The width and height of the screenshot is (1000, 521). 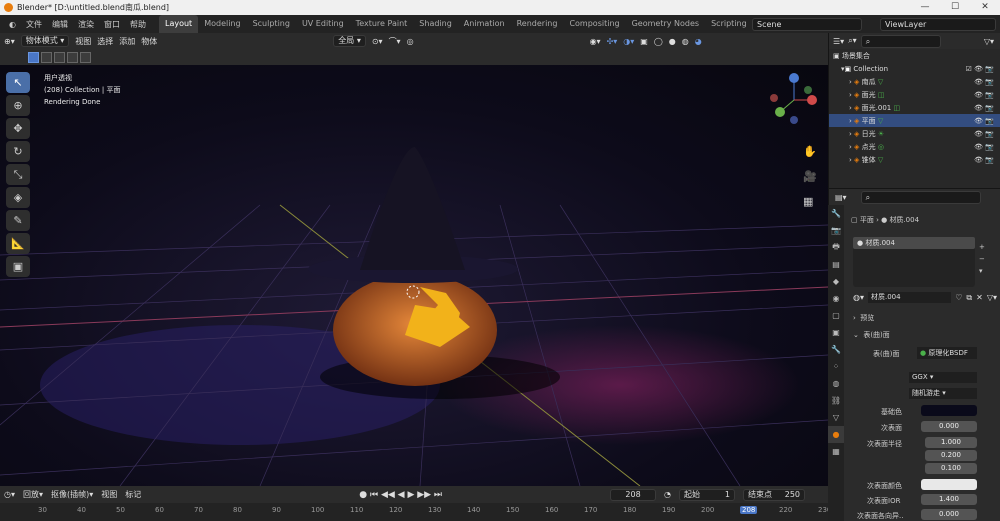 I want to click on mode-dropdown: 物体模式 ▾, so click(x=45, y=41).